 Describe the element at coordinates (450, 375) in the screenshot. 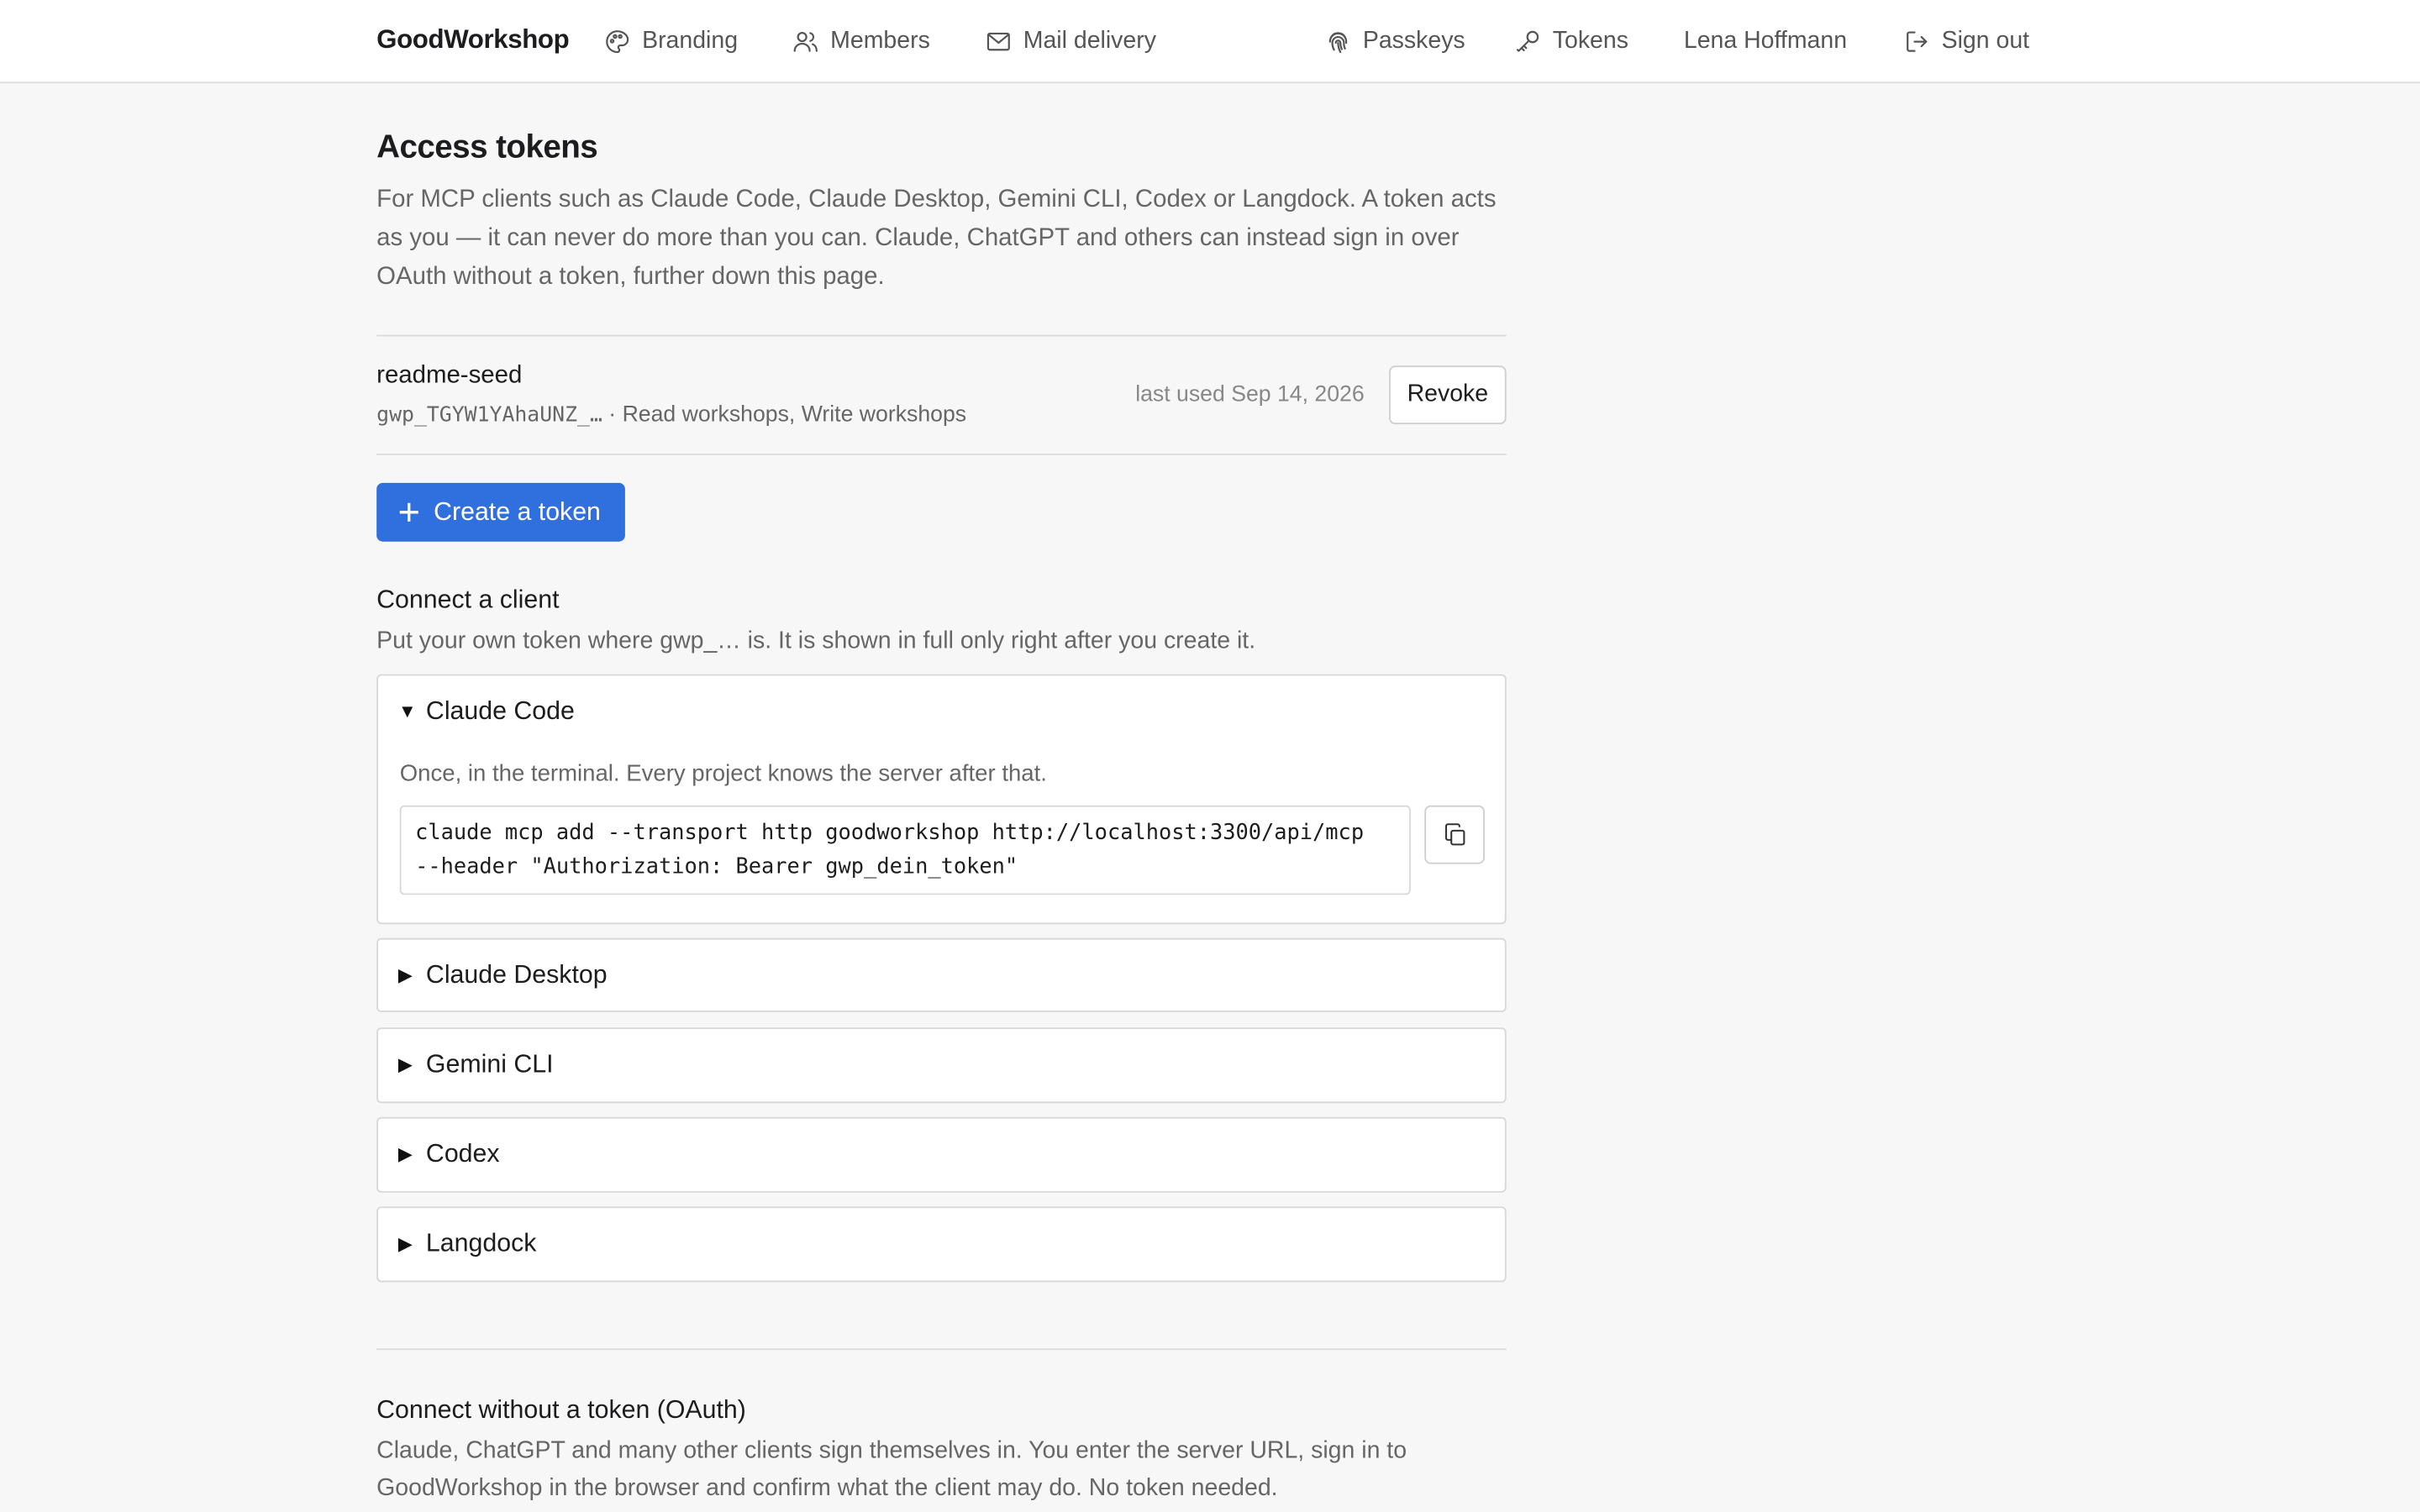

I see `token-name: readme-seed` at that location.